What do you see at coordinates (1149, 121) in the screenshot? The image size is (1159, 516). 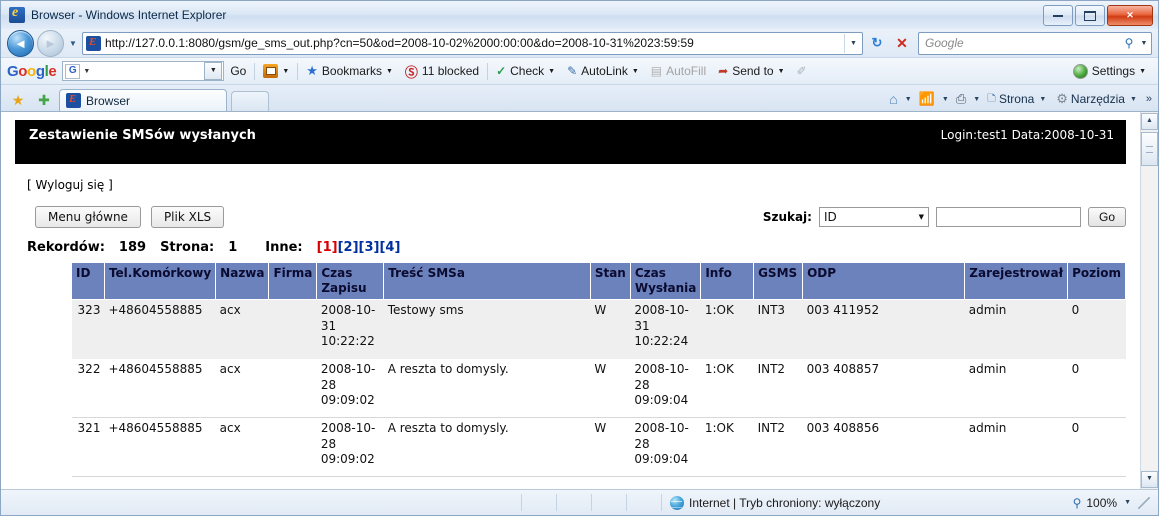 I see `scroll-up-button: ▲` at bounding box center [1149, 121].